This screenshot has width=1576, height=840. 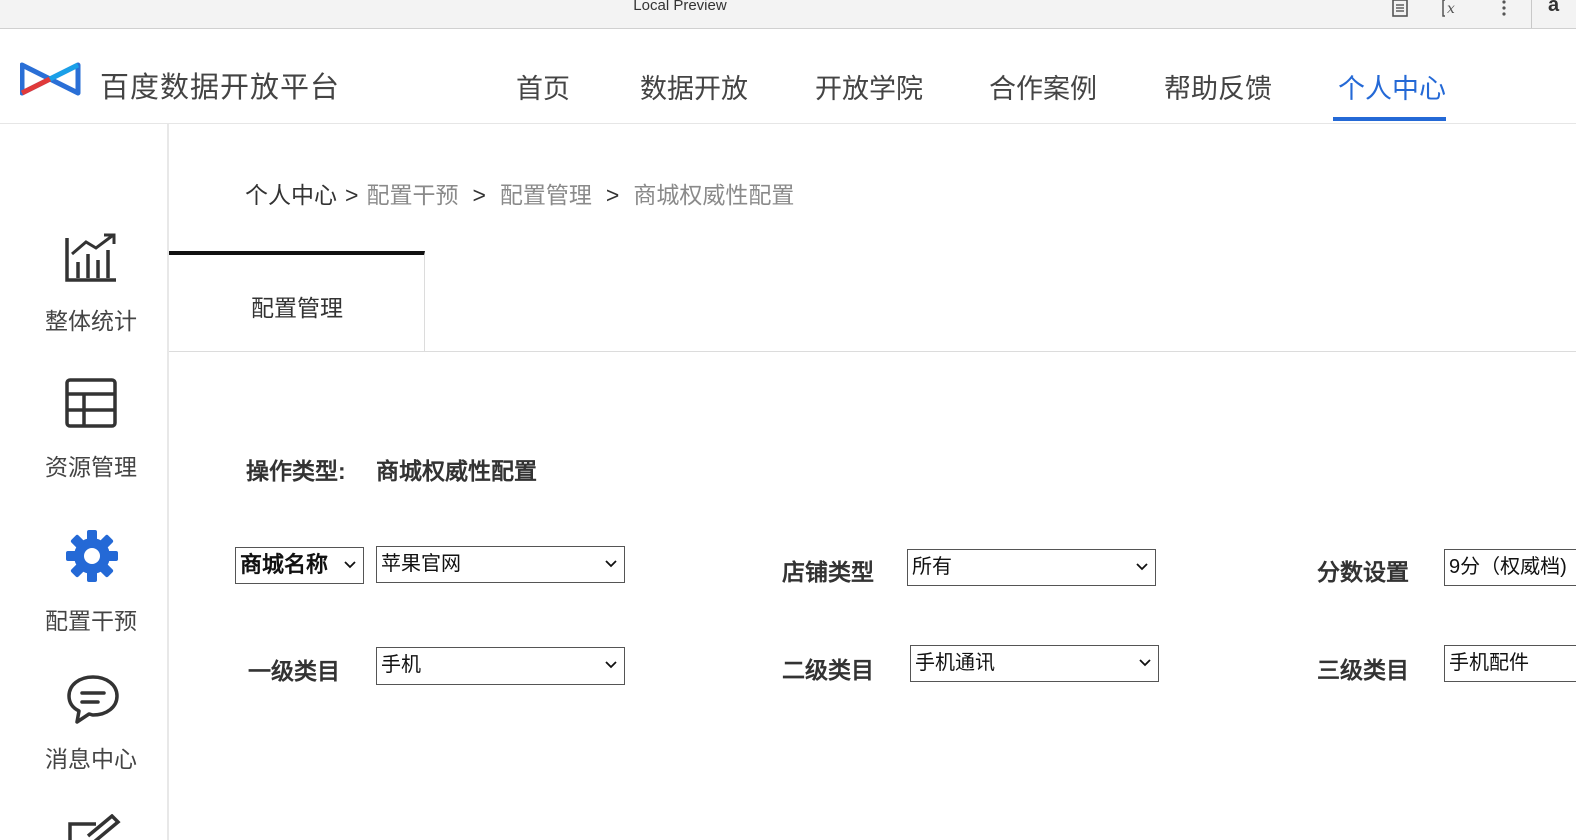 What do you see at coordinates (1363, 572) in the screenshot?
I see `score-setting-label: 分数设置` at bounding box center [1363, 572].